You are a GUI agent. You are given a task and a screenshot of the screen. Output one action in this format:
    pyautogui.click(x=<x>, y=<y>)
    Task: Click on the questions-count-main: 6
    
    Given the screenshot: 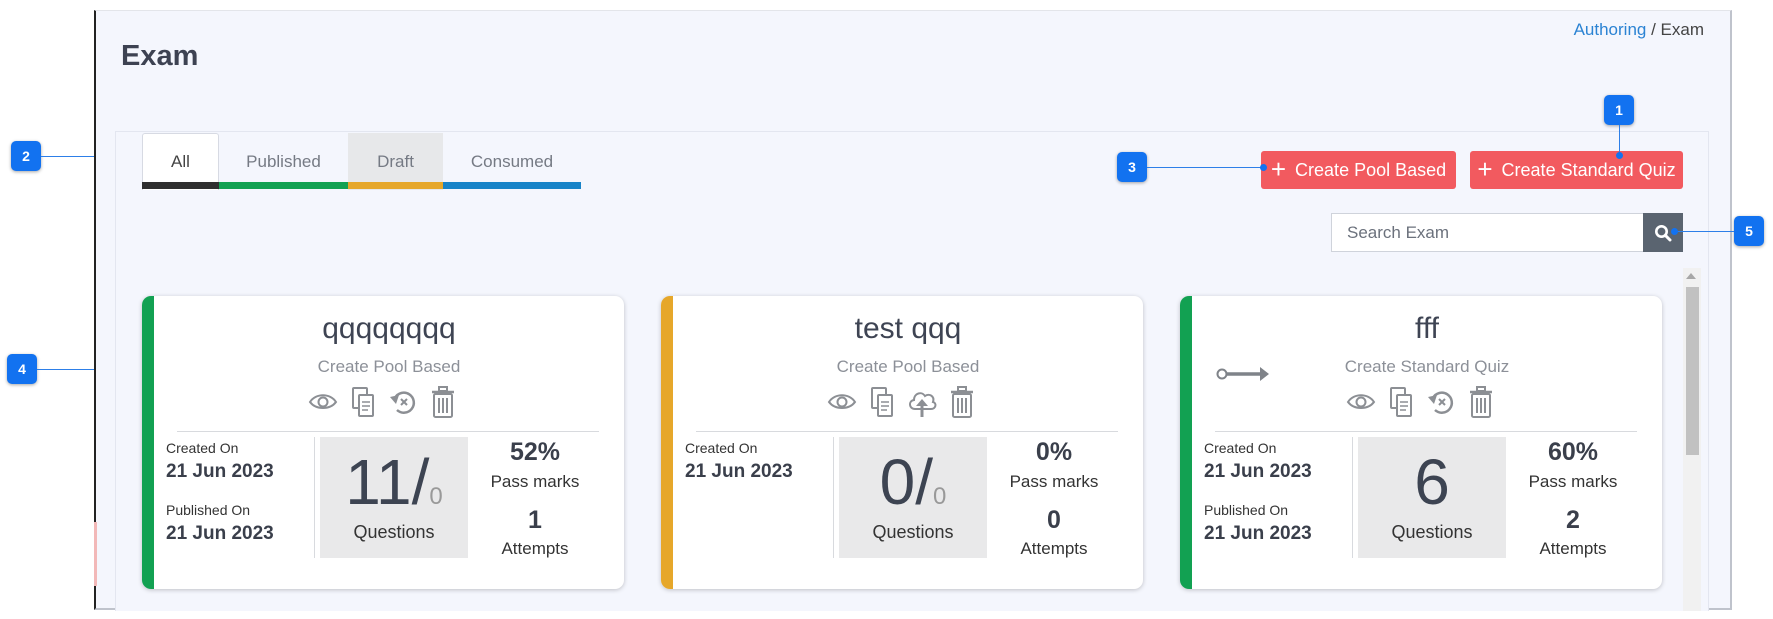 What is the action you would take?
    pyautogui.click(x=1432, y=482)
    